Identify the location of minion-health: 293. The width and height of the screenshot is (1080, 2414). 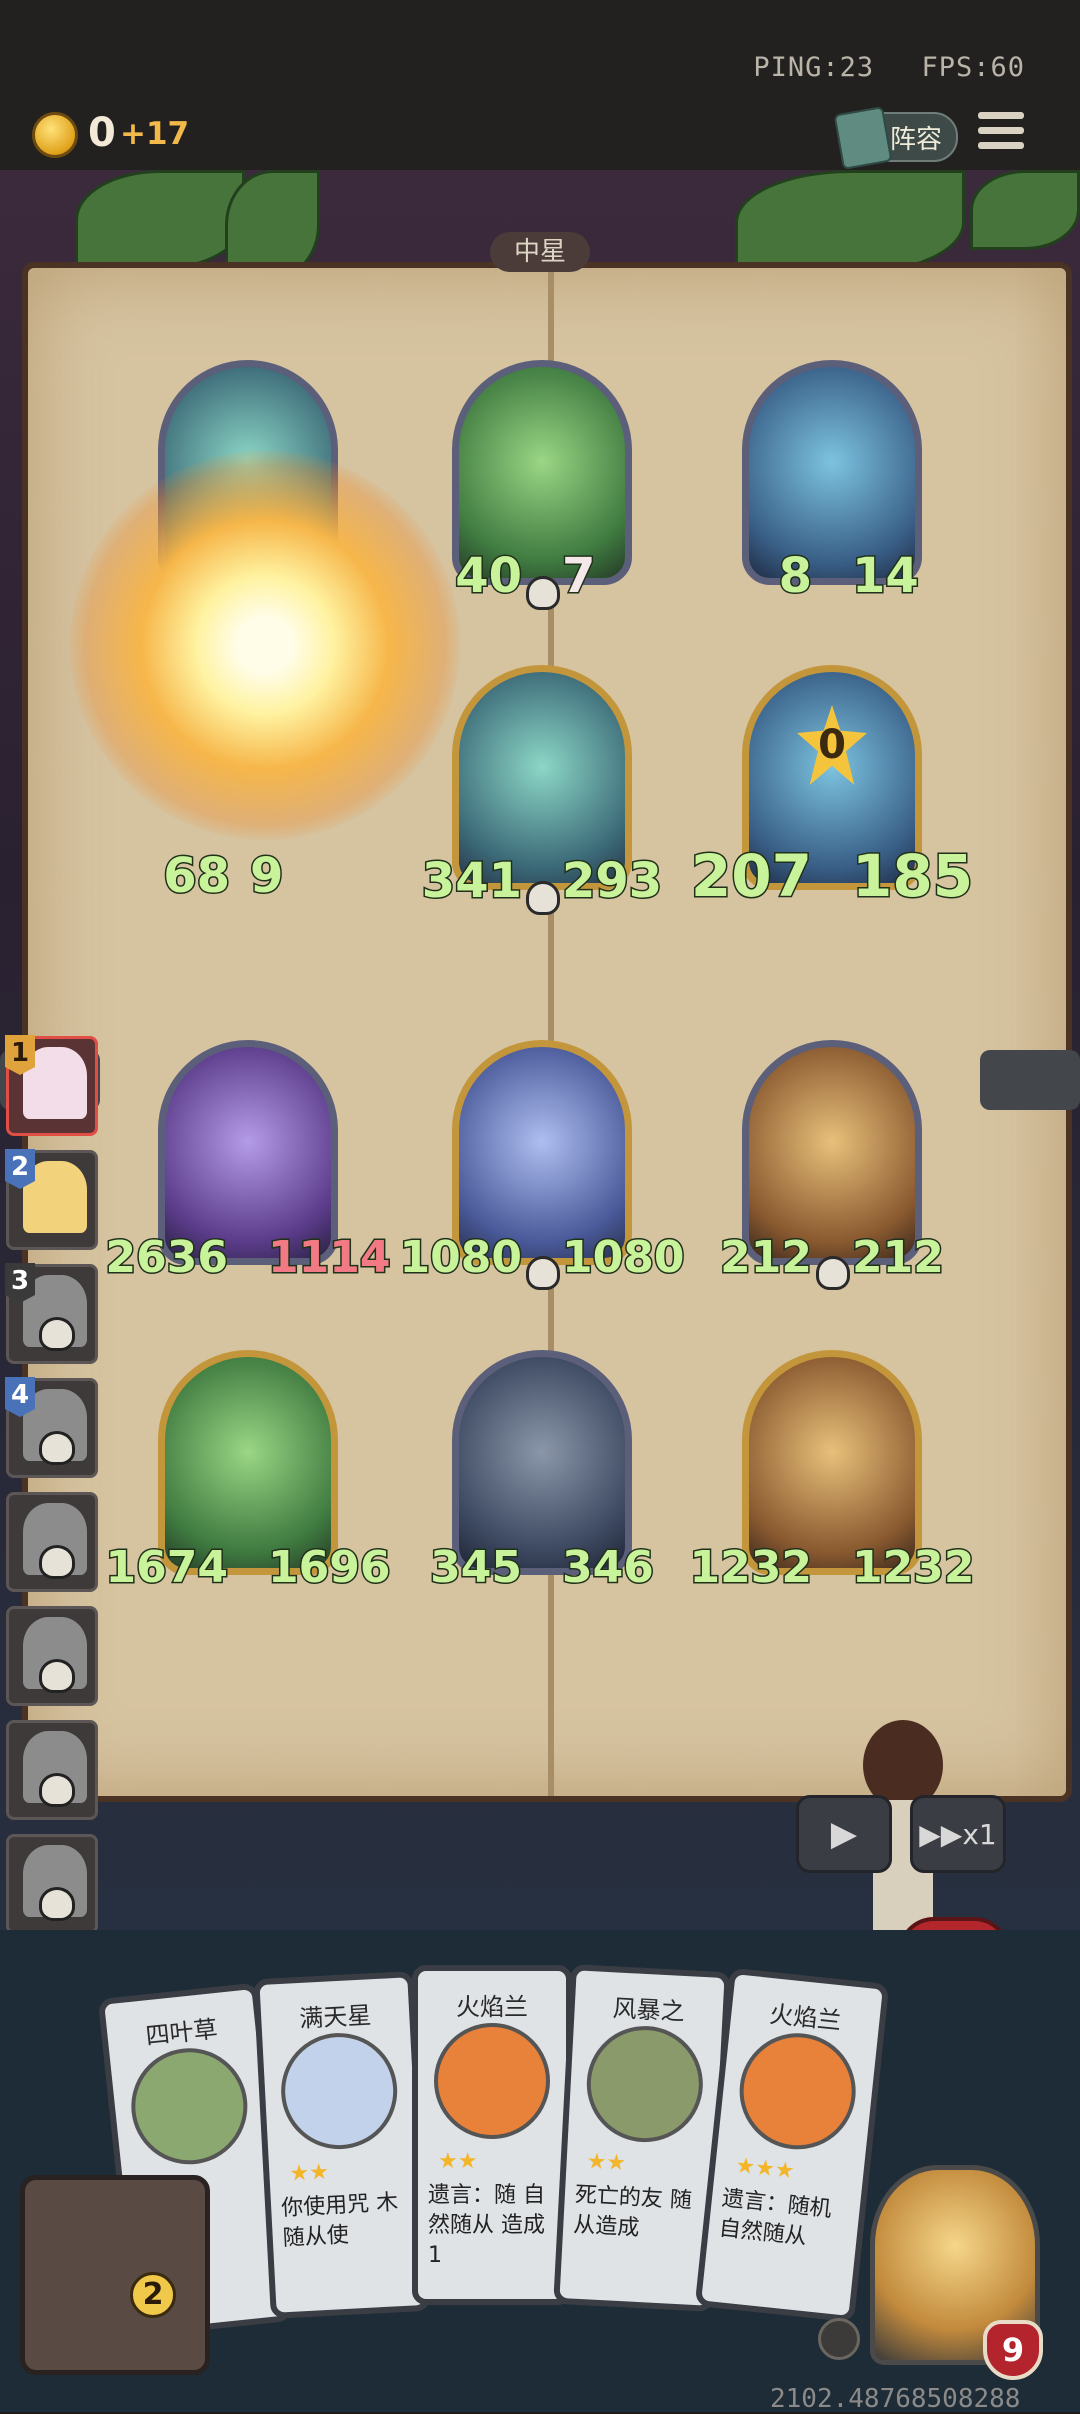
(608, 883).